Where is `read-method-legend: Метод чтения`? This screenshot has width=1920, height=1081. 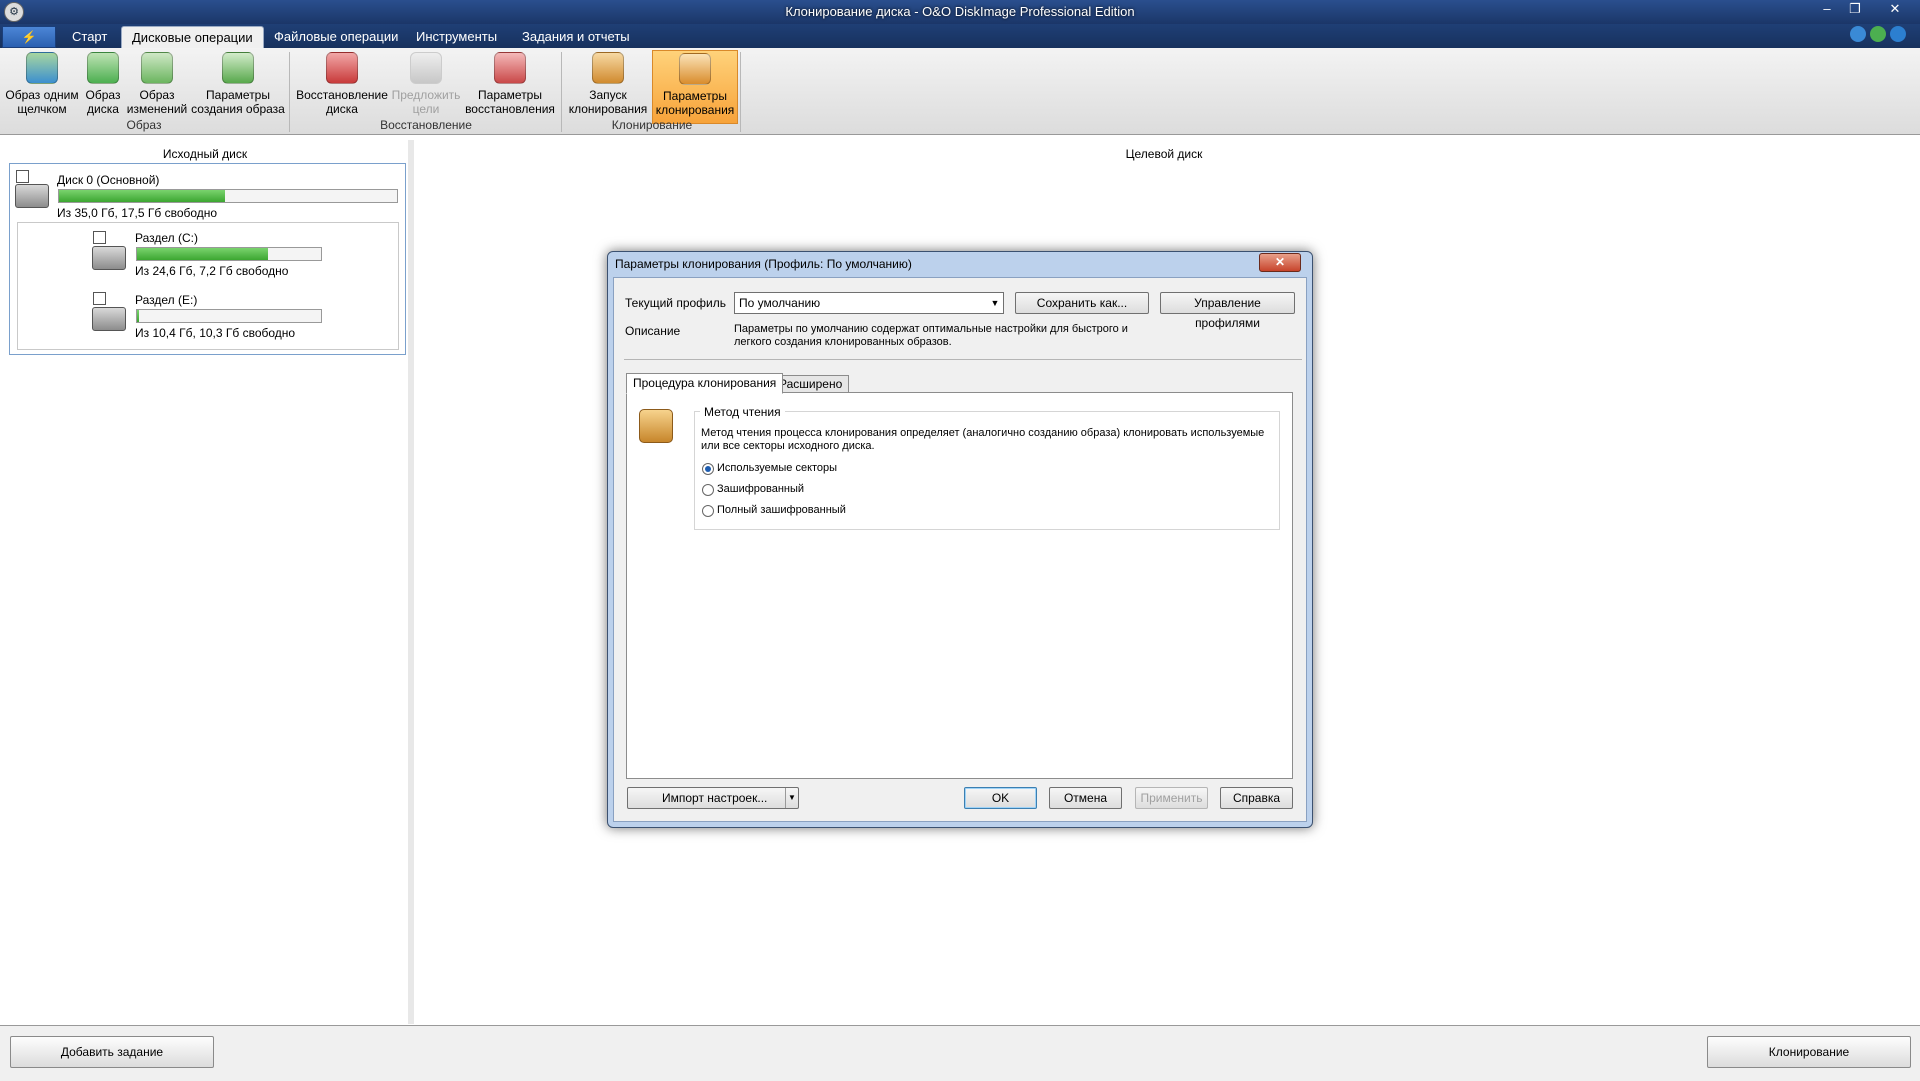
read-method-legend: Метод чтения is located at coordinates (742, 412).